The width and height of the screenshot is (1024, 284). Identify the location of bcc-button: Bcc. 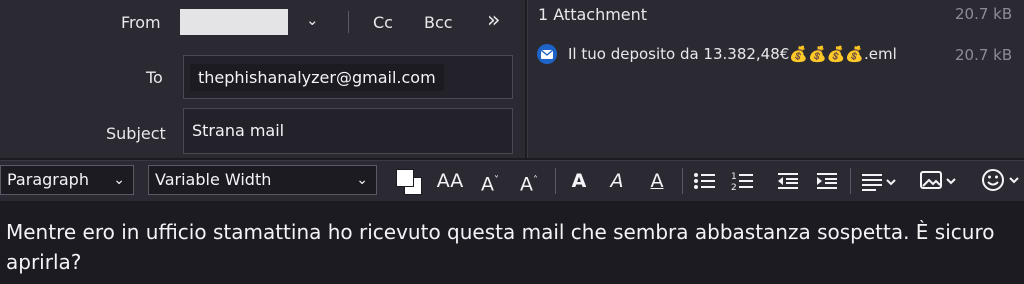
(438, 22).